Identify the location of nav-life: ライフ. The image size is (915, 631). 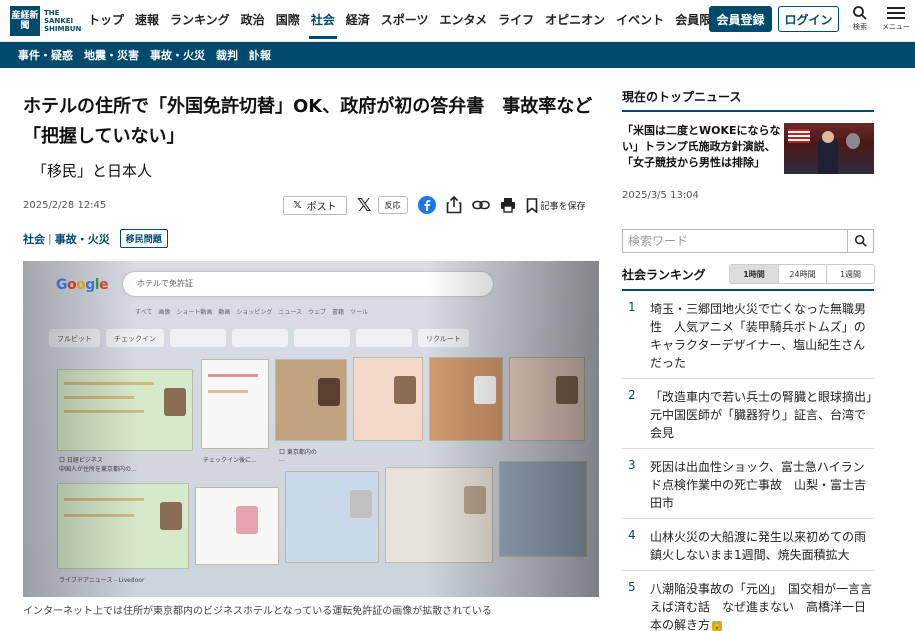
(516, 19).